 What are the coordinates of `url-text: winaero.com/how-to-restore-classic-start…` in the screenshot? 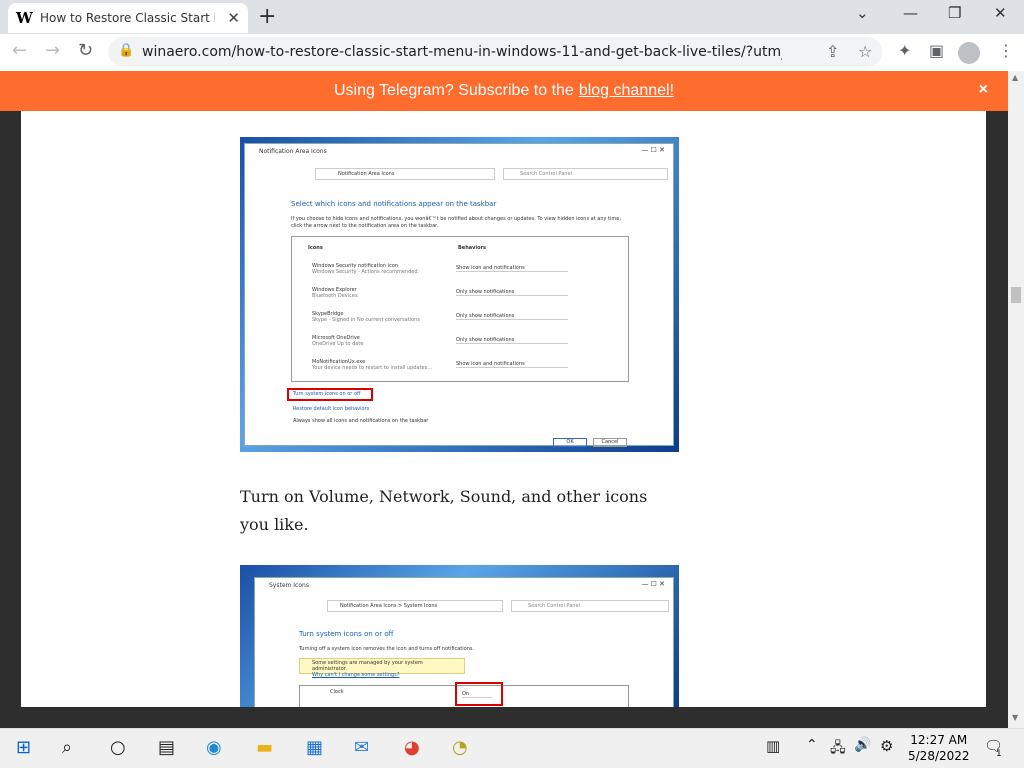 It's located at (462, 52).